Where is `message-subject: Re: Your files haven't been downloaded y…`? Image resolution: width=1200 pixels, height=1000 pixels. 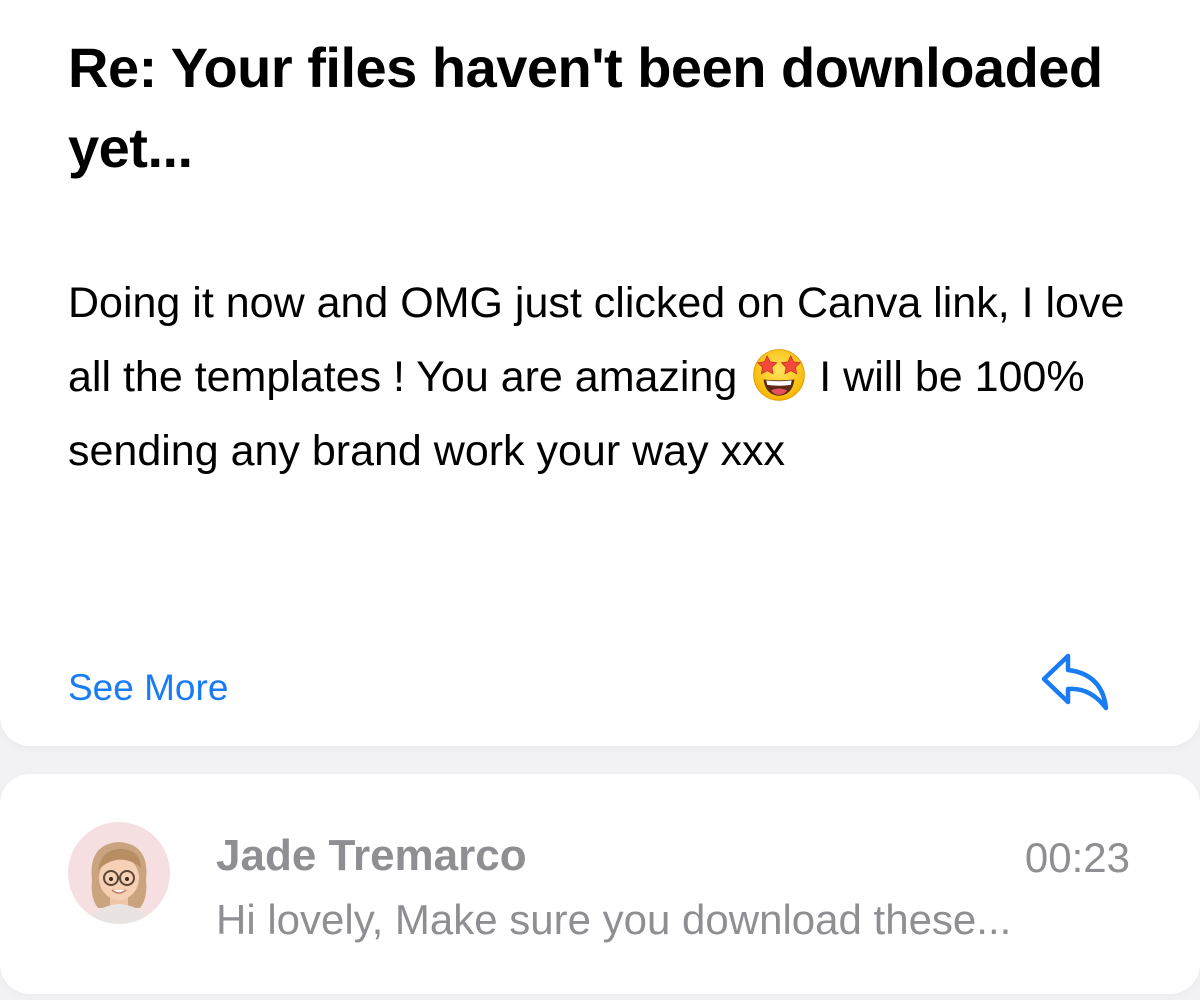 message-subject: Re: Your files haven't been downloaded y… is located at coordinates (585, 107).